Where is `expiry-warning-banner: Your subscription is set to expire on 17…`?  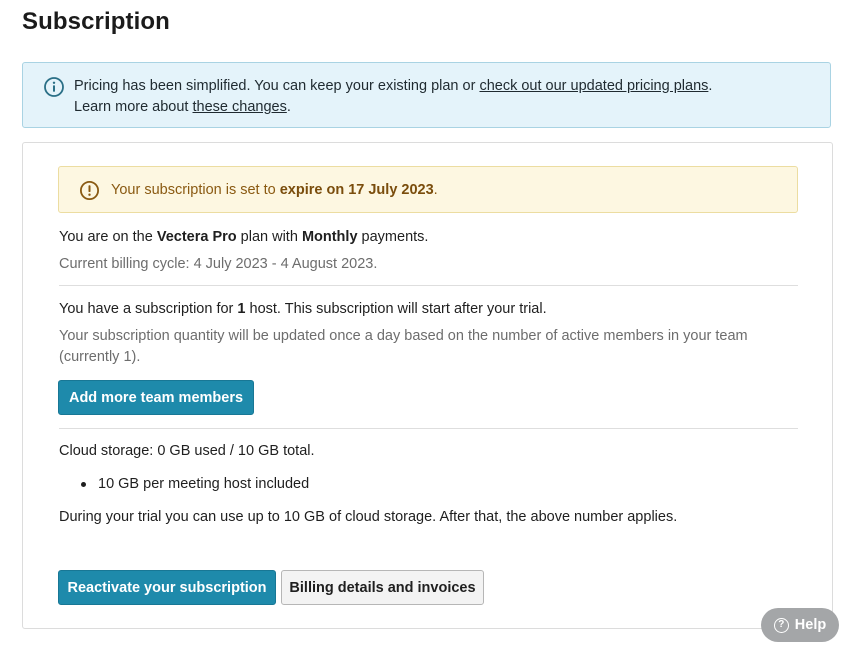 expiry-warning-banner: Your subscription is set to expire on 17… is located at coordinates (428, 189).